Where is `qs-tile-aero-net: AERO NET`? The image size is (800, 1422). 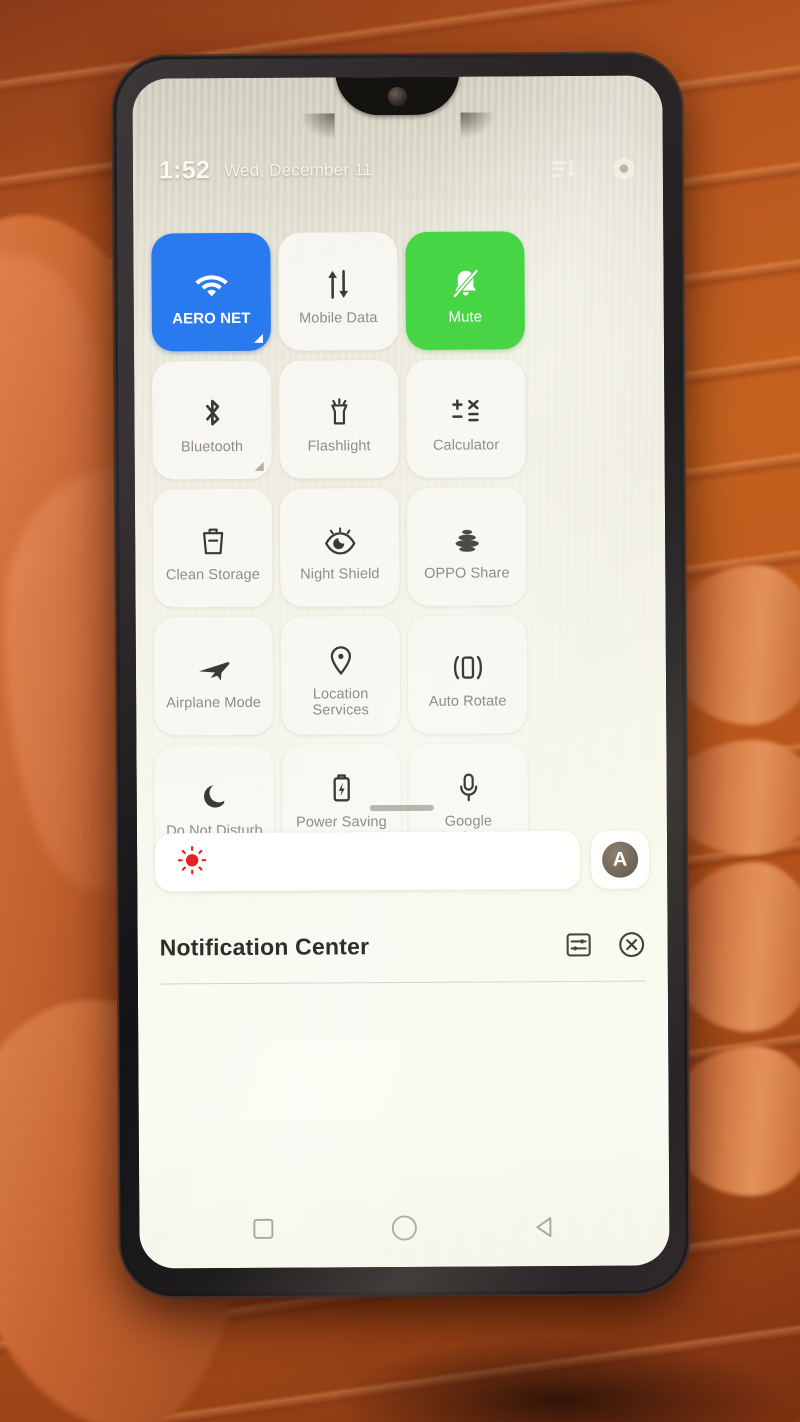 qs-tile-aero-net: AERO NET is located at coordinates (211, 292).